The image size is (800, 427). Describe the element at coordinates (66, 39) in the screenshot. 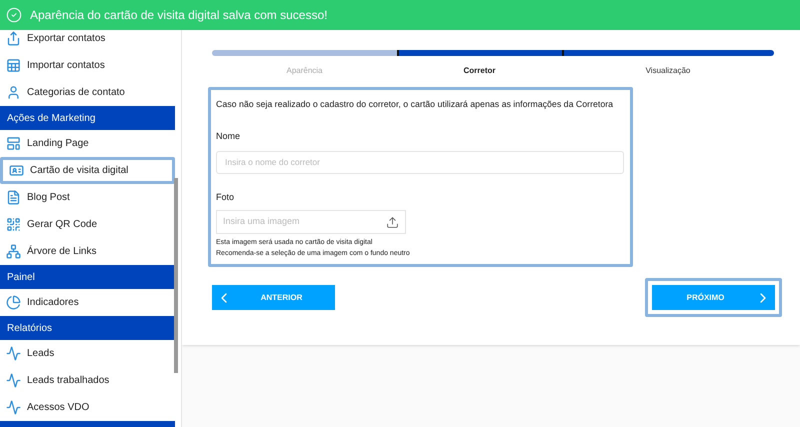

I see `item-label: Exportar contatos` at that location.